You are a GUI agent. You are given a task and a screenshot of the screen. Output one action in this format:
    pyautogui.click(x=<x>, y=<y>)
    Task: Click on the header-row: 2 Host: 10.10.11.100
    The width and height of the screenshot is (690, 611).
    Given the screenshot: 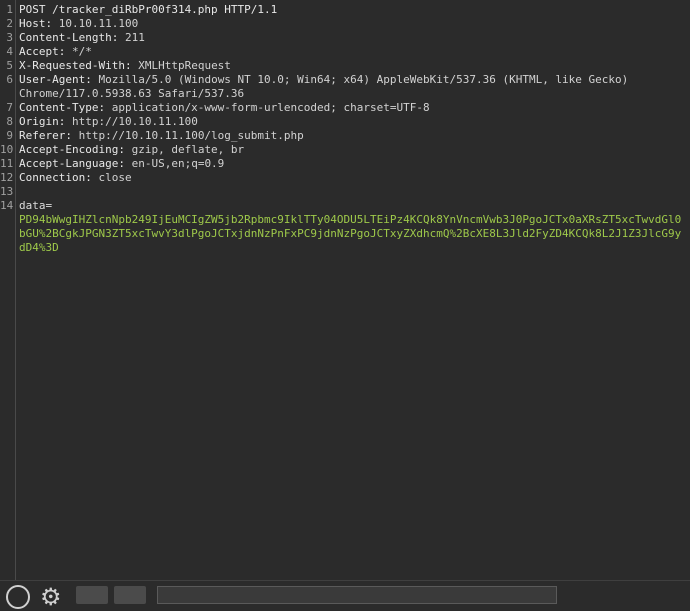 What is the action you would take?
    pyautogui.click(x=346, y=24)
    